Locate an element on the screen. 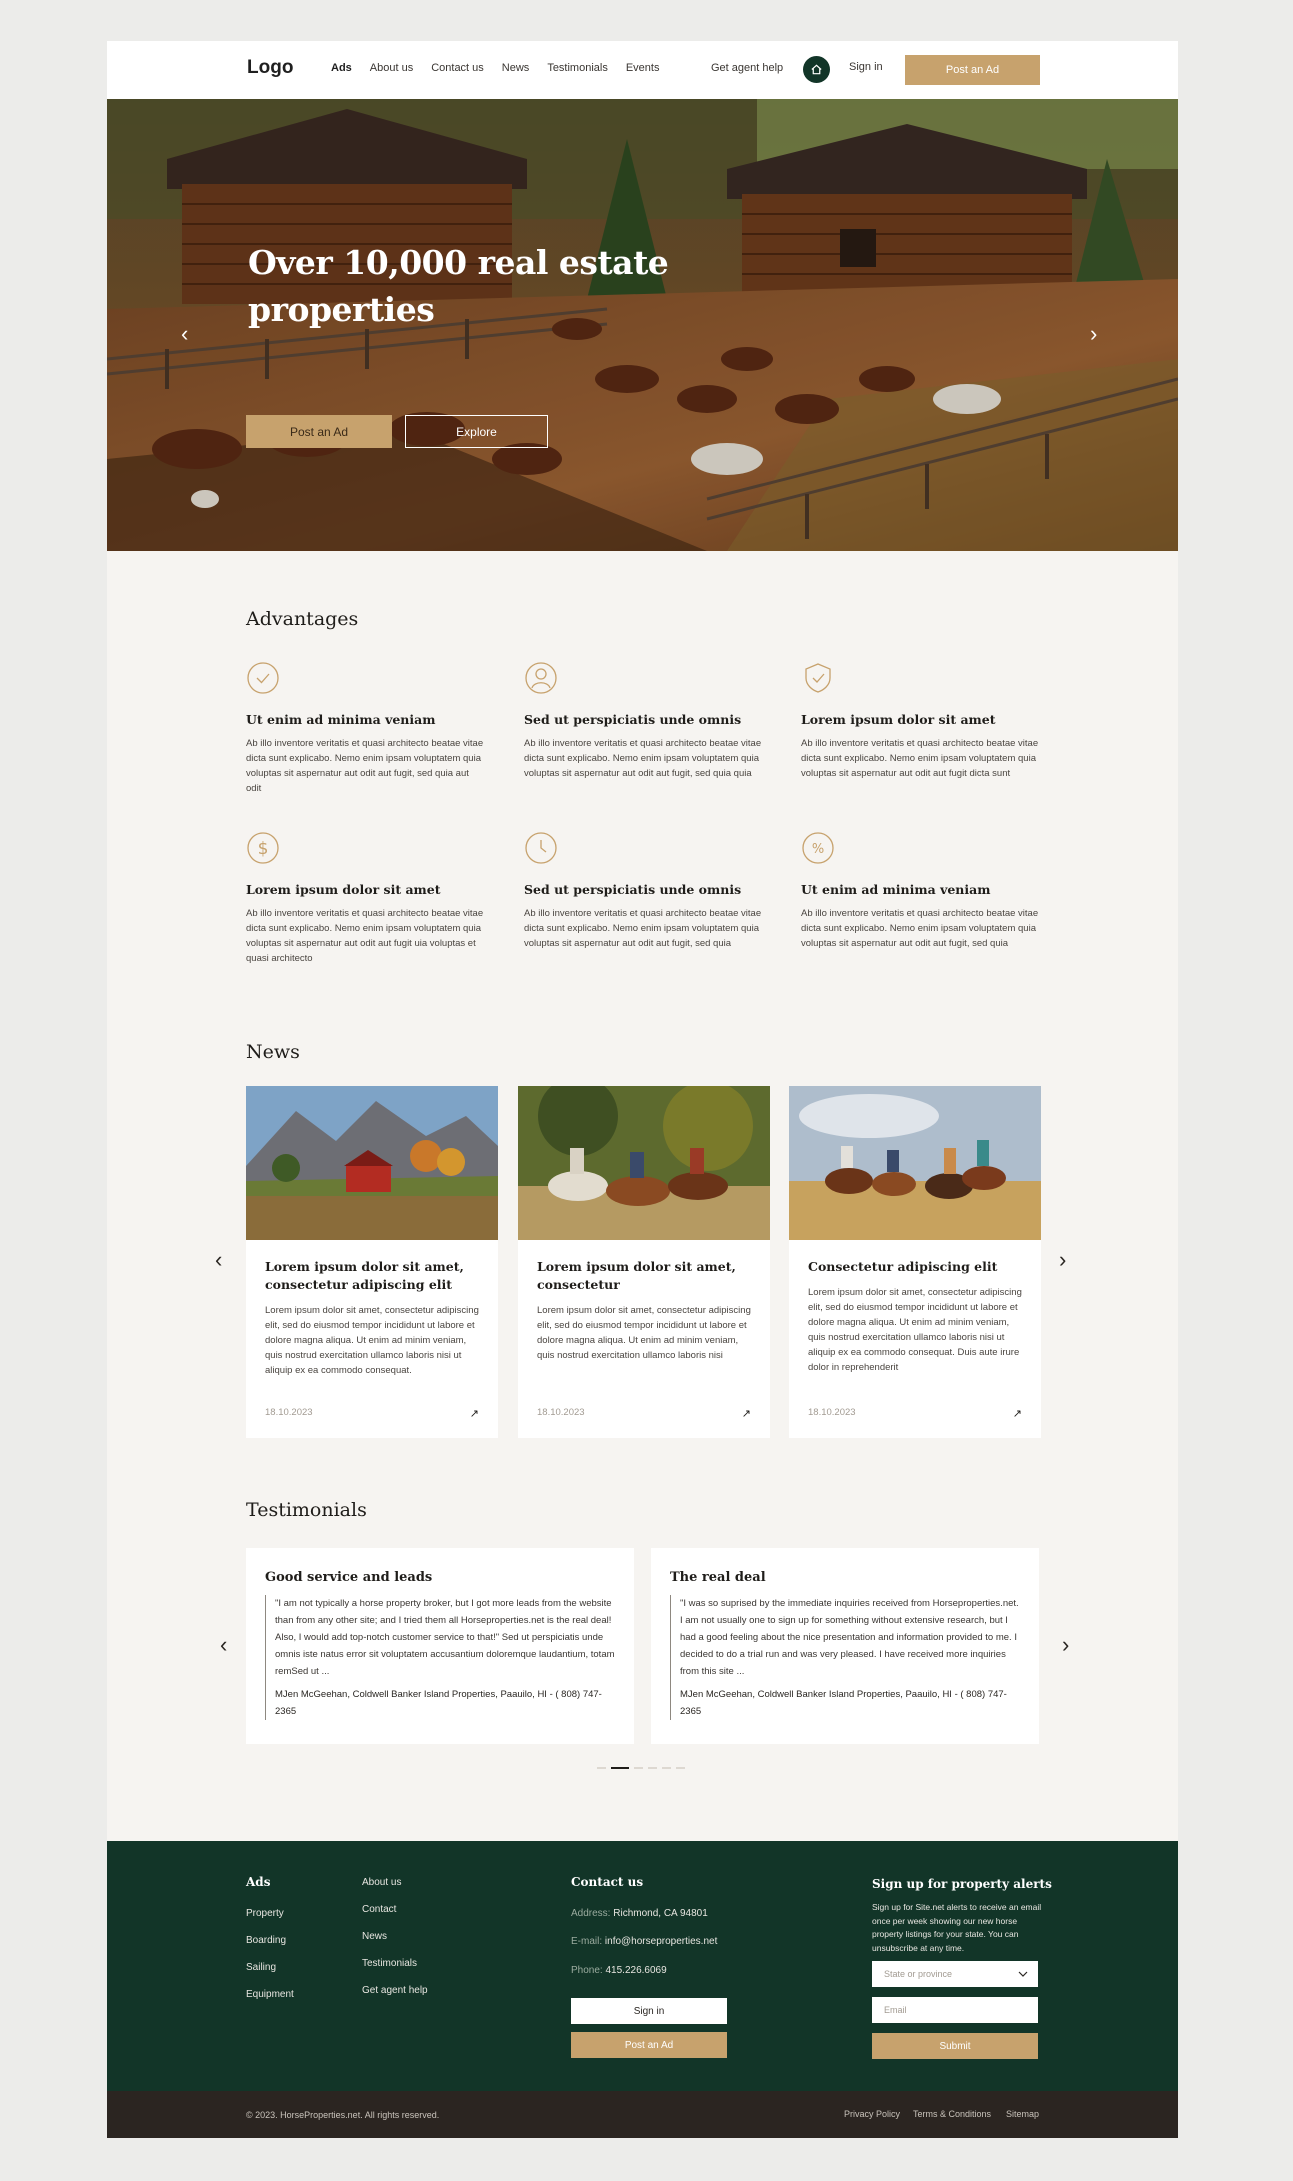 Image resolution: width=1293 pixels, height=2181 pixels. footer-link-equipment: Equipment is located at coordinates (270, 1994).